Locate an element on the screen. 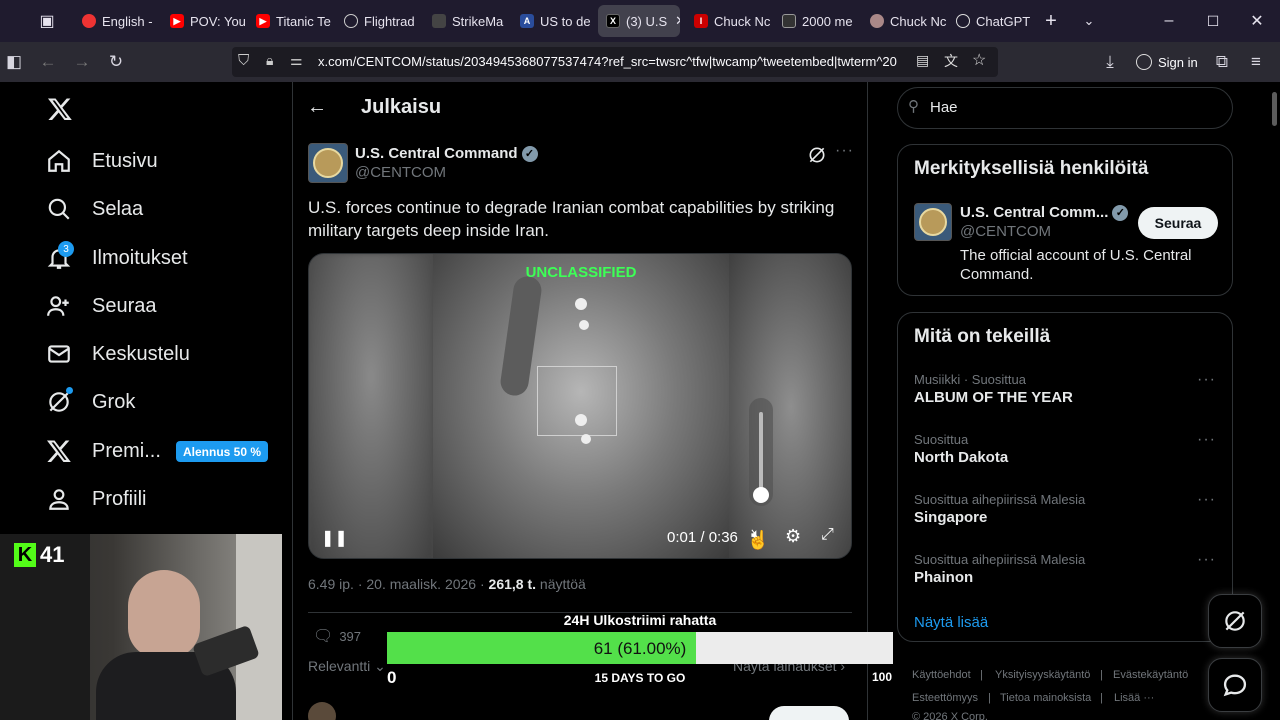 The image size is (1280, 720). back-arrow-icon: ← is located at coordinates (317, 107).